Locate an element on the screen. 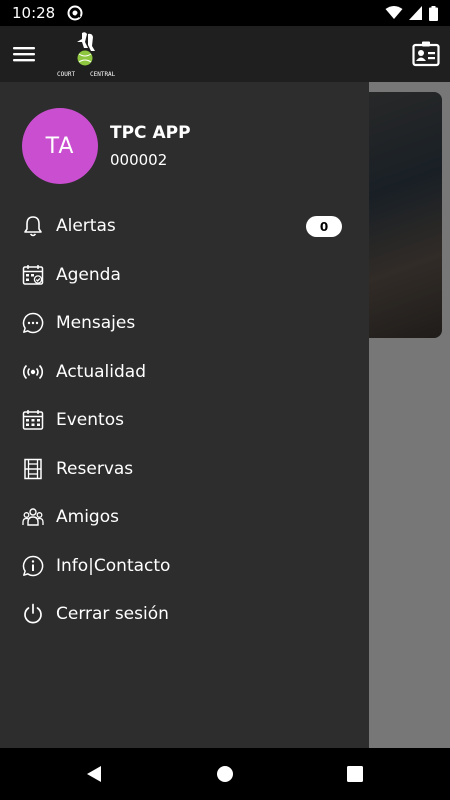 This screenshot has width=450, height=800. avatar: TA is located at coordinates (60, 146).